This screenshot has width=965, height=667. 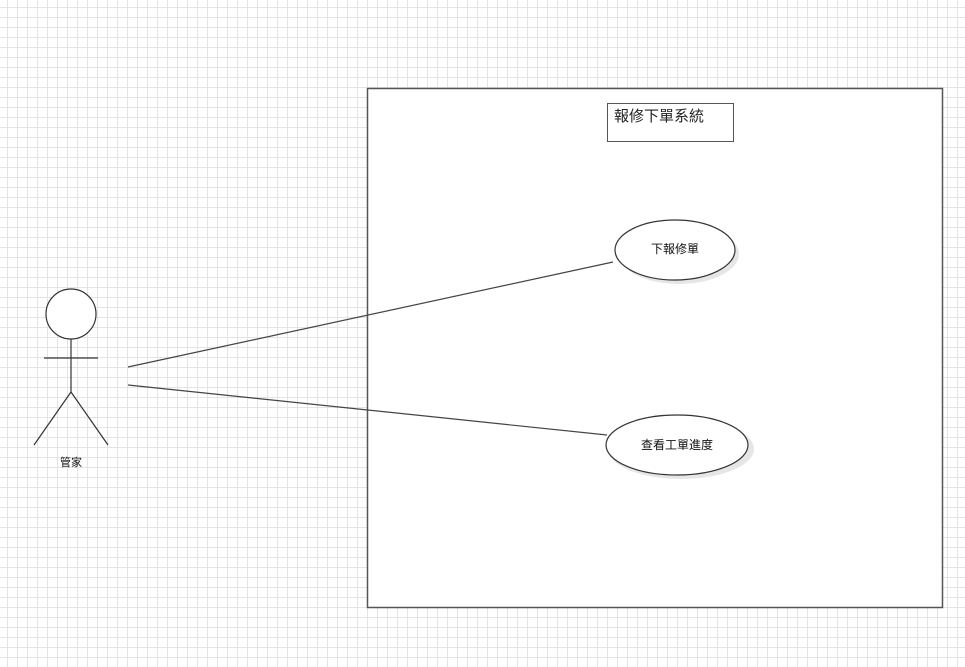 What do you see at coordinates (89, 418) in the screenshot?
I see `actor-right-leg` at bounding box center [89, 418].